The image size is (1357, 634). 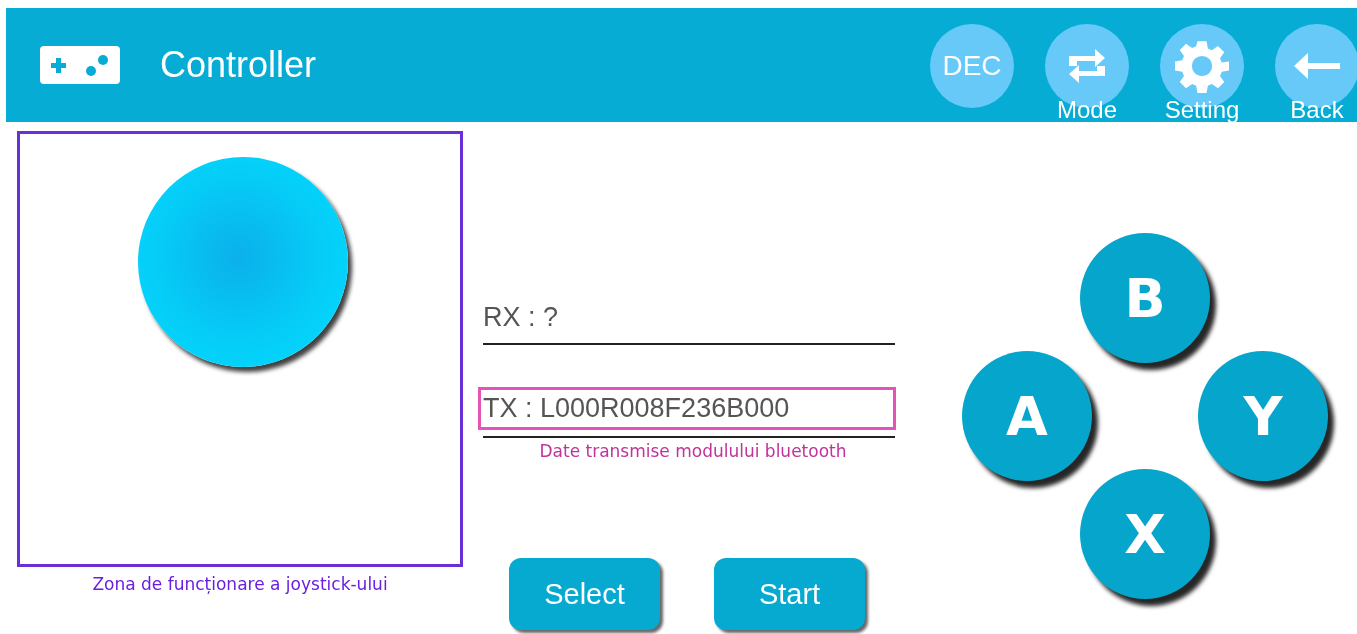 What do you see at coordinates (1202, 66) in the screenshot?
I see `settings-icon` at bounding box center [1202, 66].